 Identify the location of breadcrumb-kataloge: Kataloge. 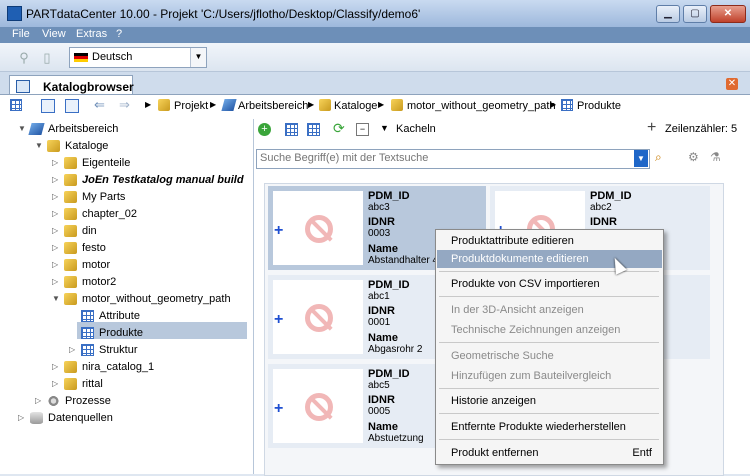
(355, 106).